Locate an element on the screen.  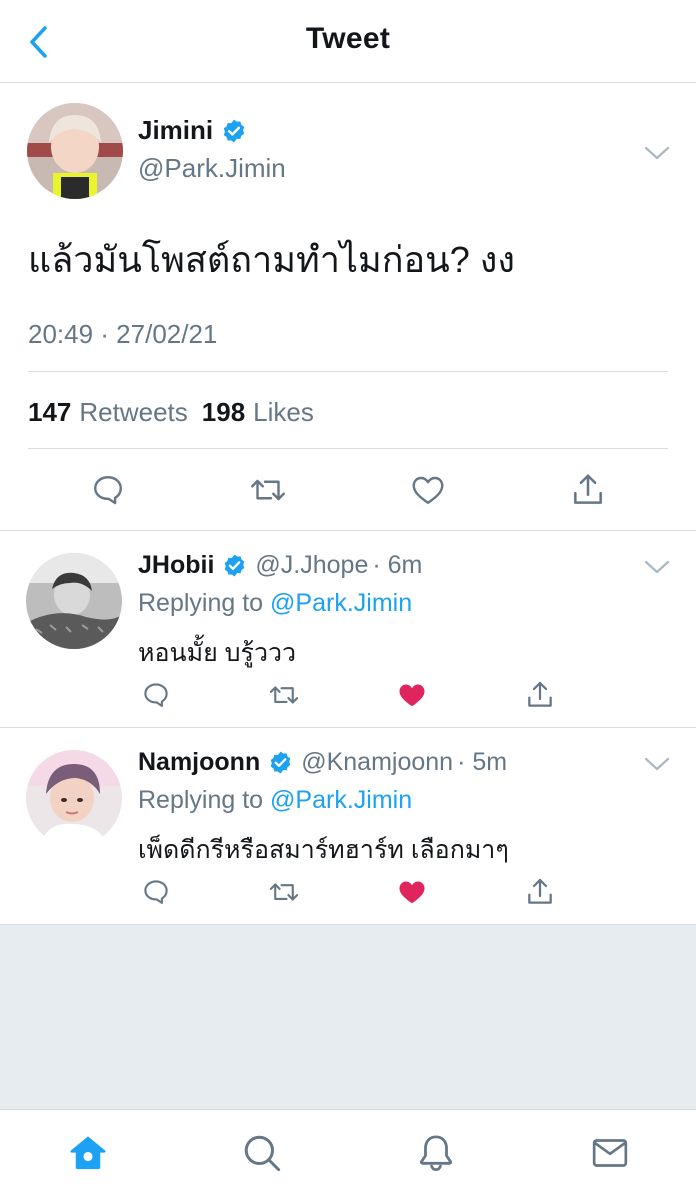
author-handle: @Park.Jimin is located at coordinates (212, 168).